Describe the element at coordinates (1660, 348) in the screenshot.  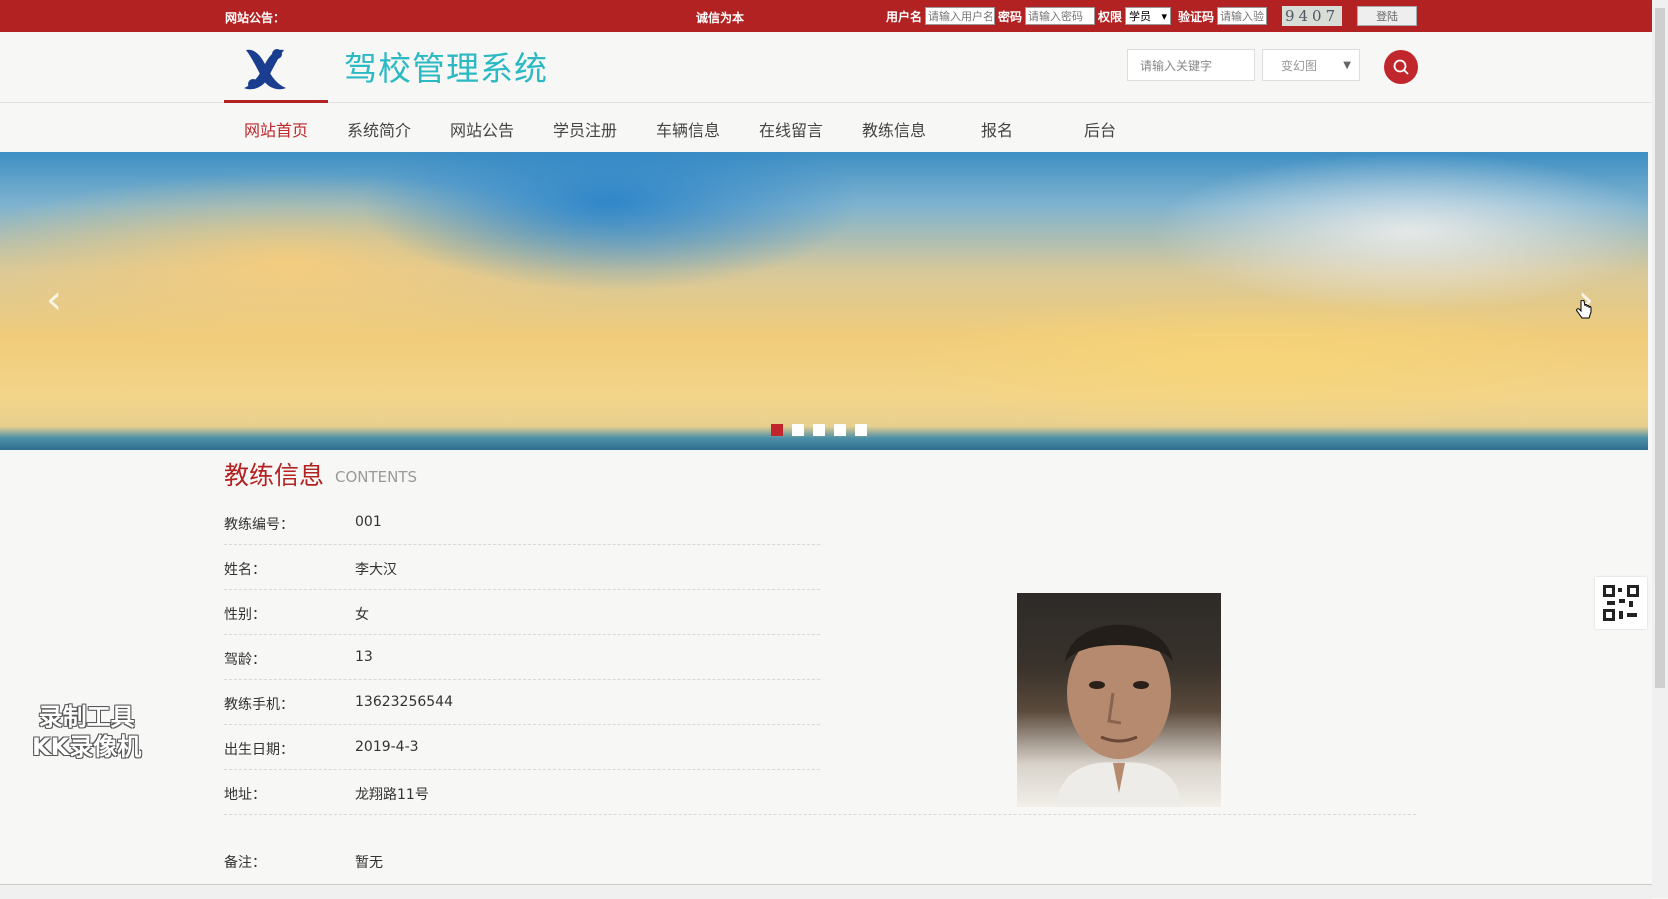
I see `scrollbar-thumb` at that location.